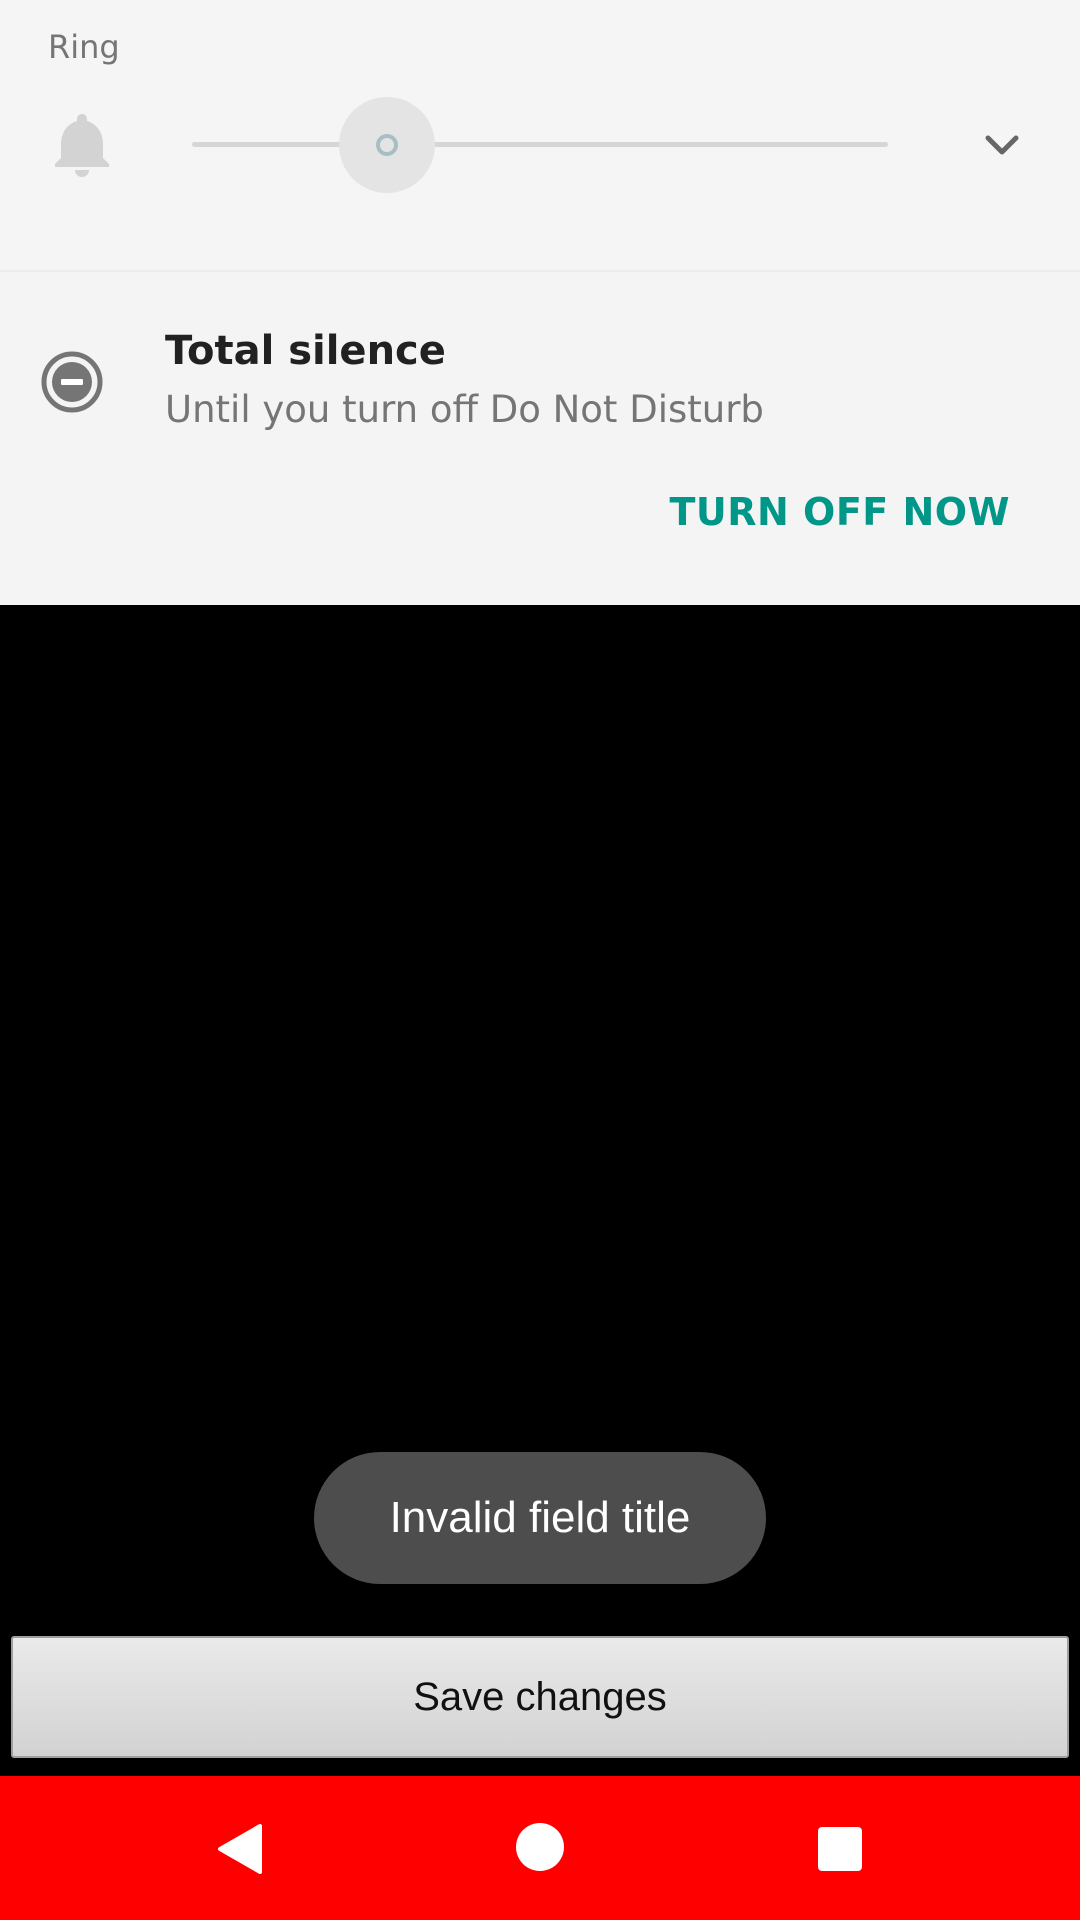  Describe the element at coordinates (839, 512) in the screenshot. I see `turn-off-now-button: TURN OFF NOW` at that location.